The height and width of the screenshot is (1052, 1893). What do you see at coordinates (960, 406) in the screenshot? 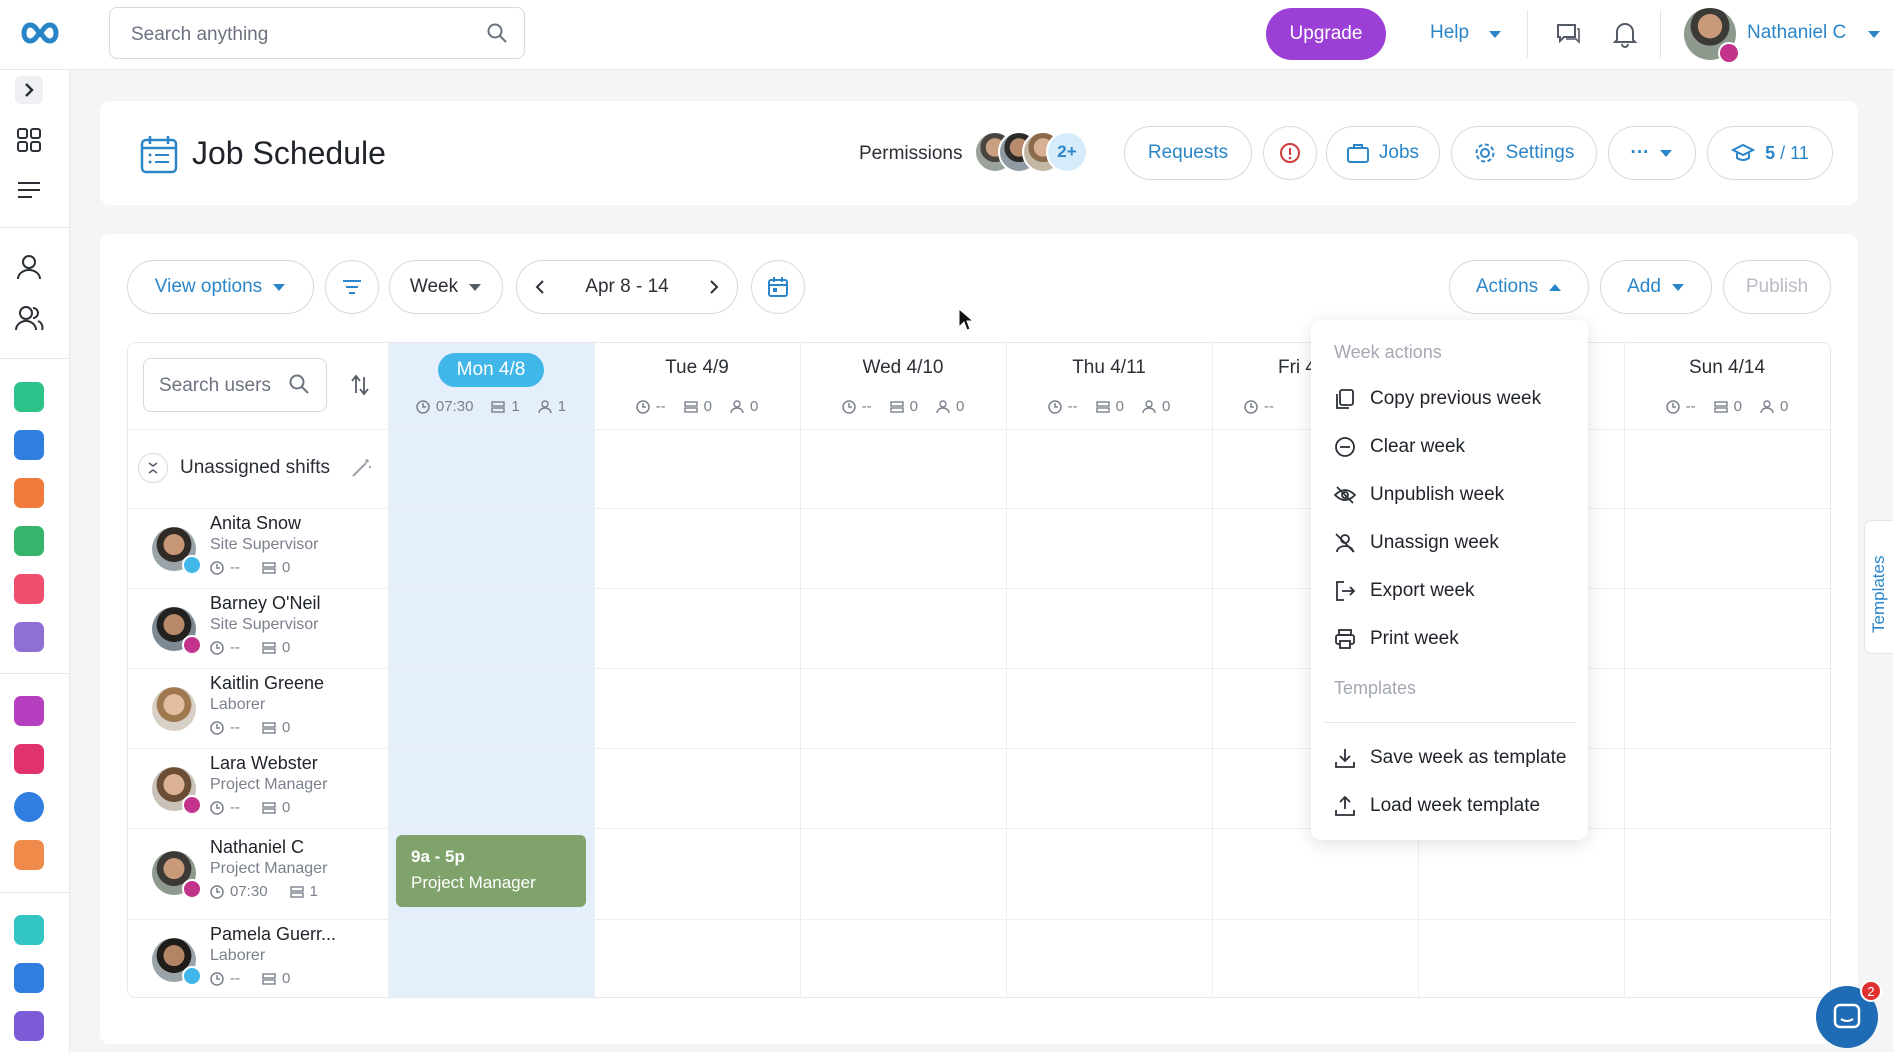
I see `day-users: 0` at bounding box center [960, 406].